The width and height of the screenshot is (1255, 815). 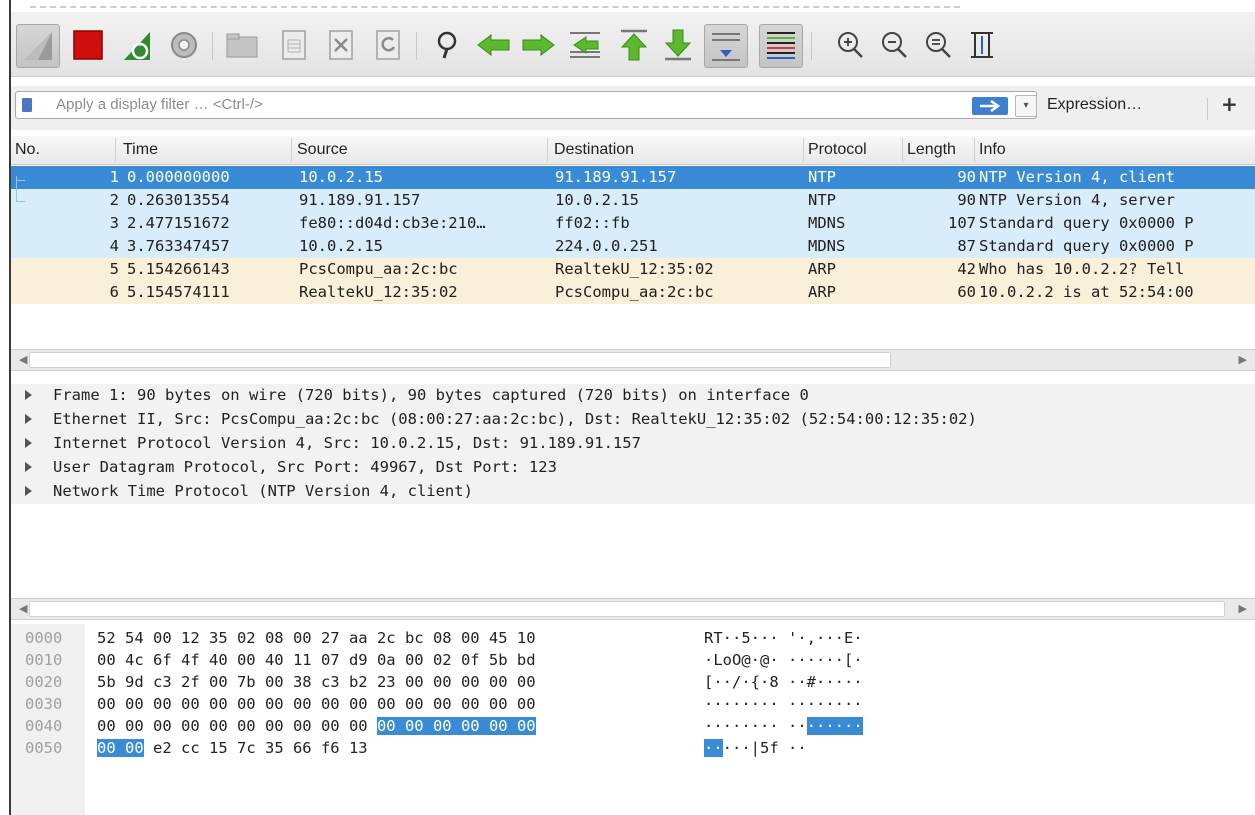 I want to click on find-packet-icon, so click(x=447, y=45).